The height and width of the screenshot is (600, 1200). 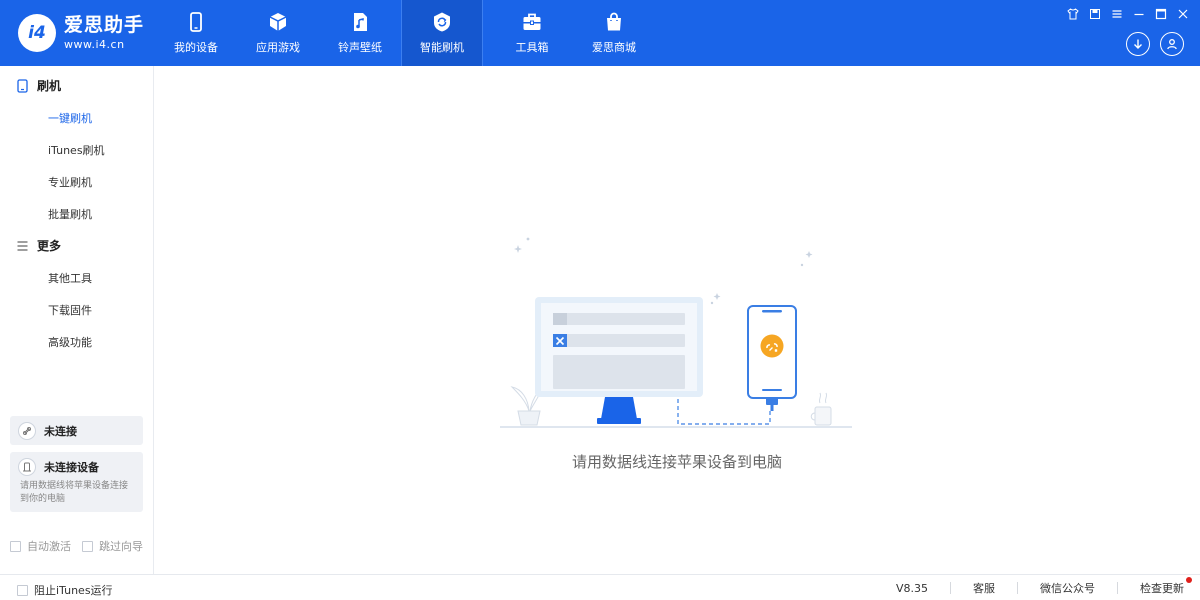 I want to click on device-status-card: 未连接设备 请用数据线将苹果设备连接到你的电脑, so click(x=76, y=482).